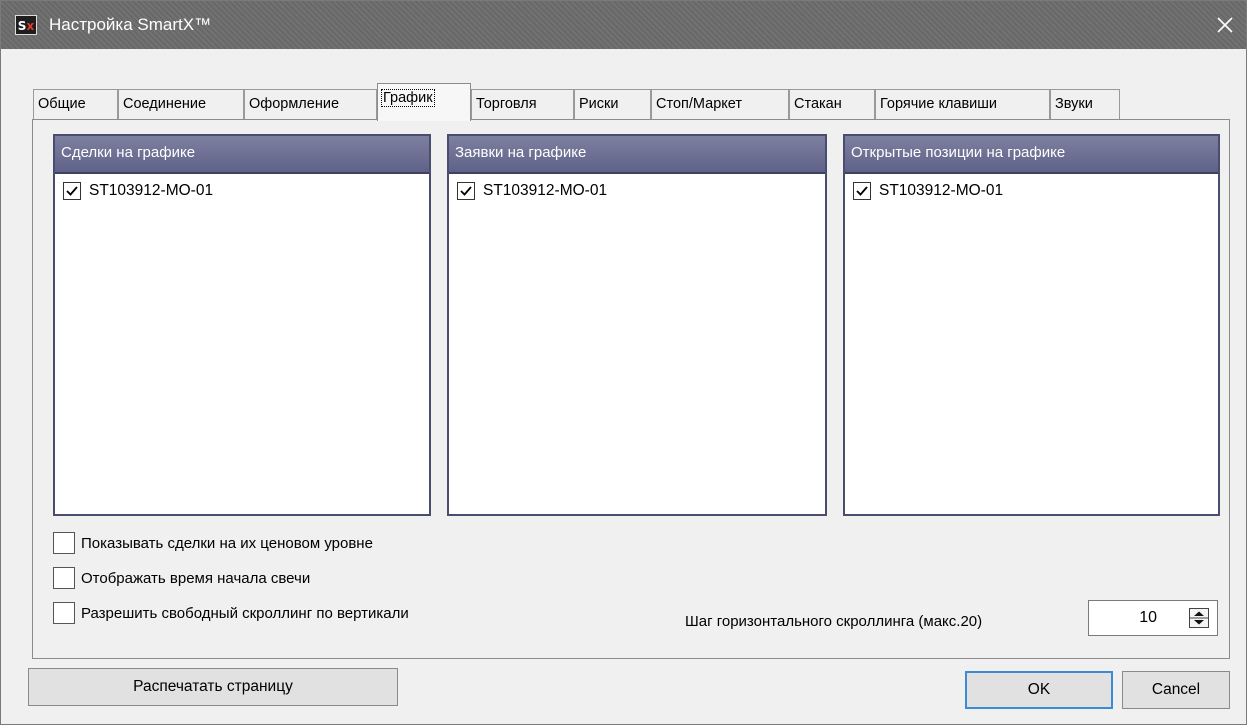 The height and width of the screenshot is (725, 1247). Describe the element at coordinates (637, 155) in the screenshot. I see `group-header: Заявки на графике` at that location.